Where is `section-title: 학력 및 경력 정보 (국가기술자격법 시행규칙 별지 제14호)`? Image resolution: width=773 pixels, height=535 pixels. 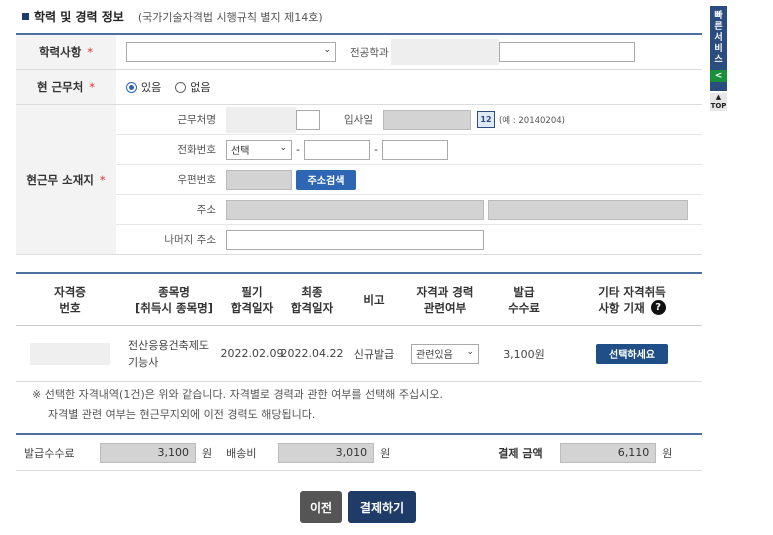 section-title: 학력 및 경력 정보 (국가기술자격법 시행규칙 별지 제14호) is located at coordinates (172, 16).